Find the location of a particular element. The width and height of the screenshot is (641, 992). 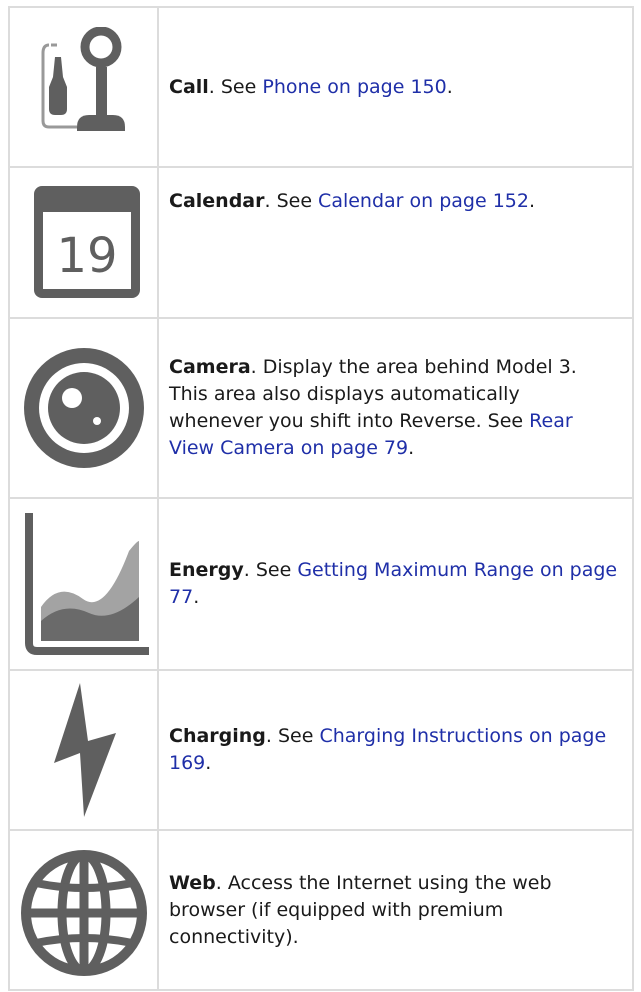

camera-icon is located at coordinates (83, 408).